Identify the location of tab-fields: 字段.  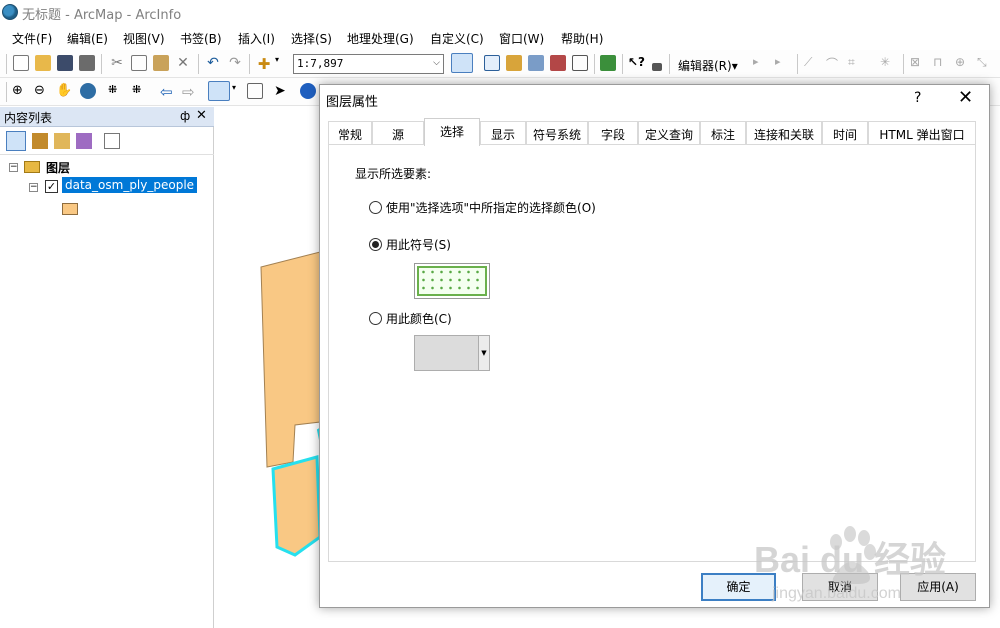
(613, 133).